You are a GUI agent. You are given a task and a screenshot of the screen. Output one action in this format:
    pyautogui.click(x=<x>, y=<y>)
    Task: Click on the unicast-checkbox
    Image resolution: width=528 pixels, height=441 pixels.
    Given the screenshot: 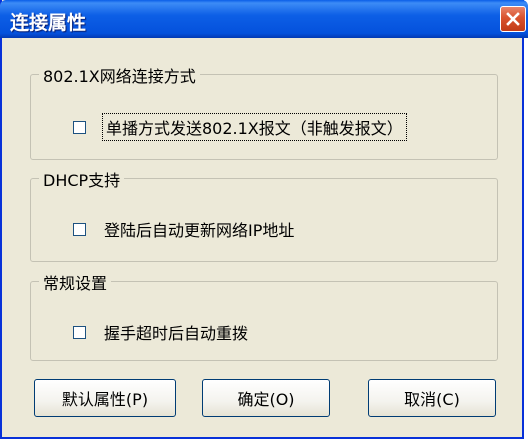 What is the action you would take?
    pyautogui.click(x=79, y=127)
    